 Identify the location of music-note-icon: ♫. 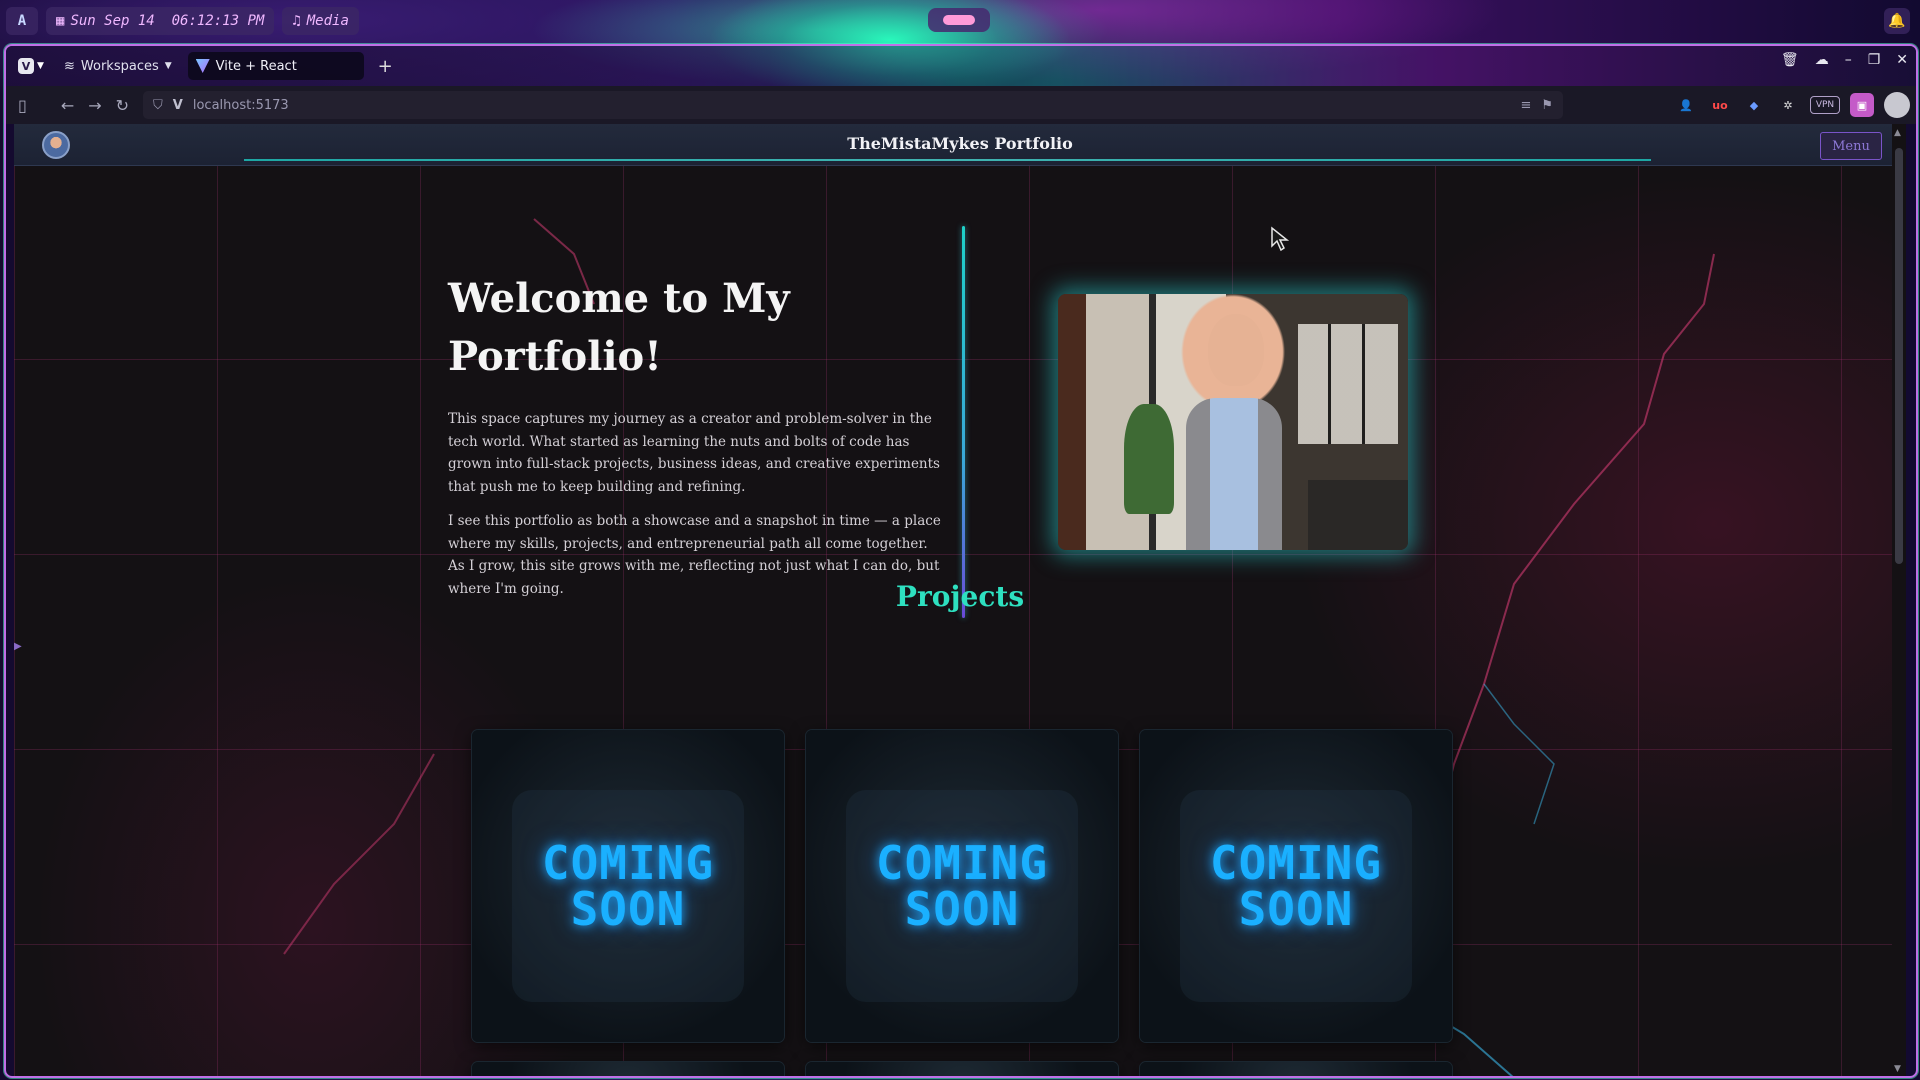
(296, 21).